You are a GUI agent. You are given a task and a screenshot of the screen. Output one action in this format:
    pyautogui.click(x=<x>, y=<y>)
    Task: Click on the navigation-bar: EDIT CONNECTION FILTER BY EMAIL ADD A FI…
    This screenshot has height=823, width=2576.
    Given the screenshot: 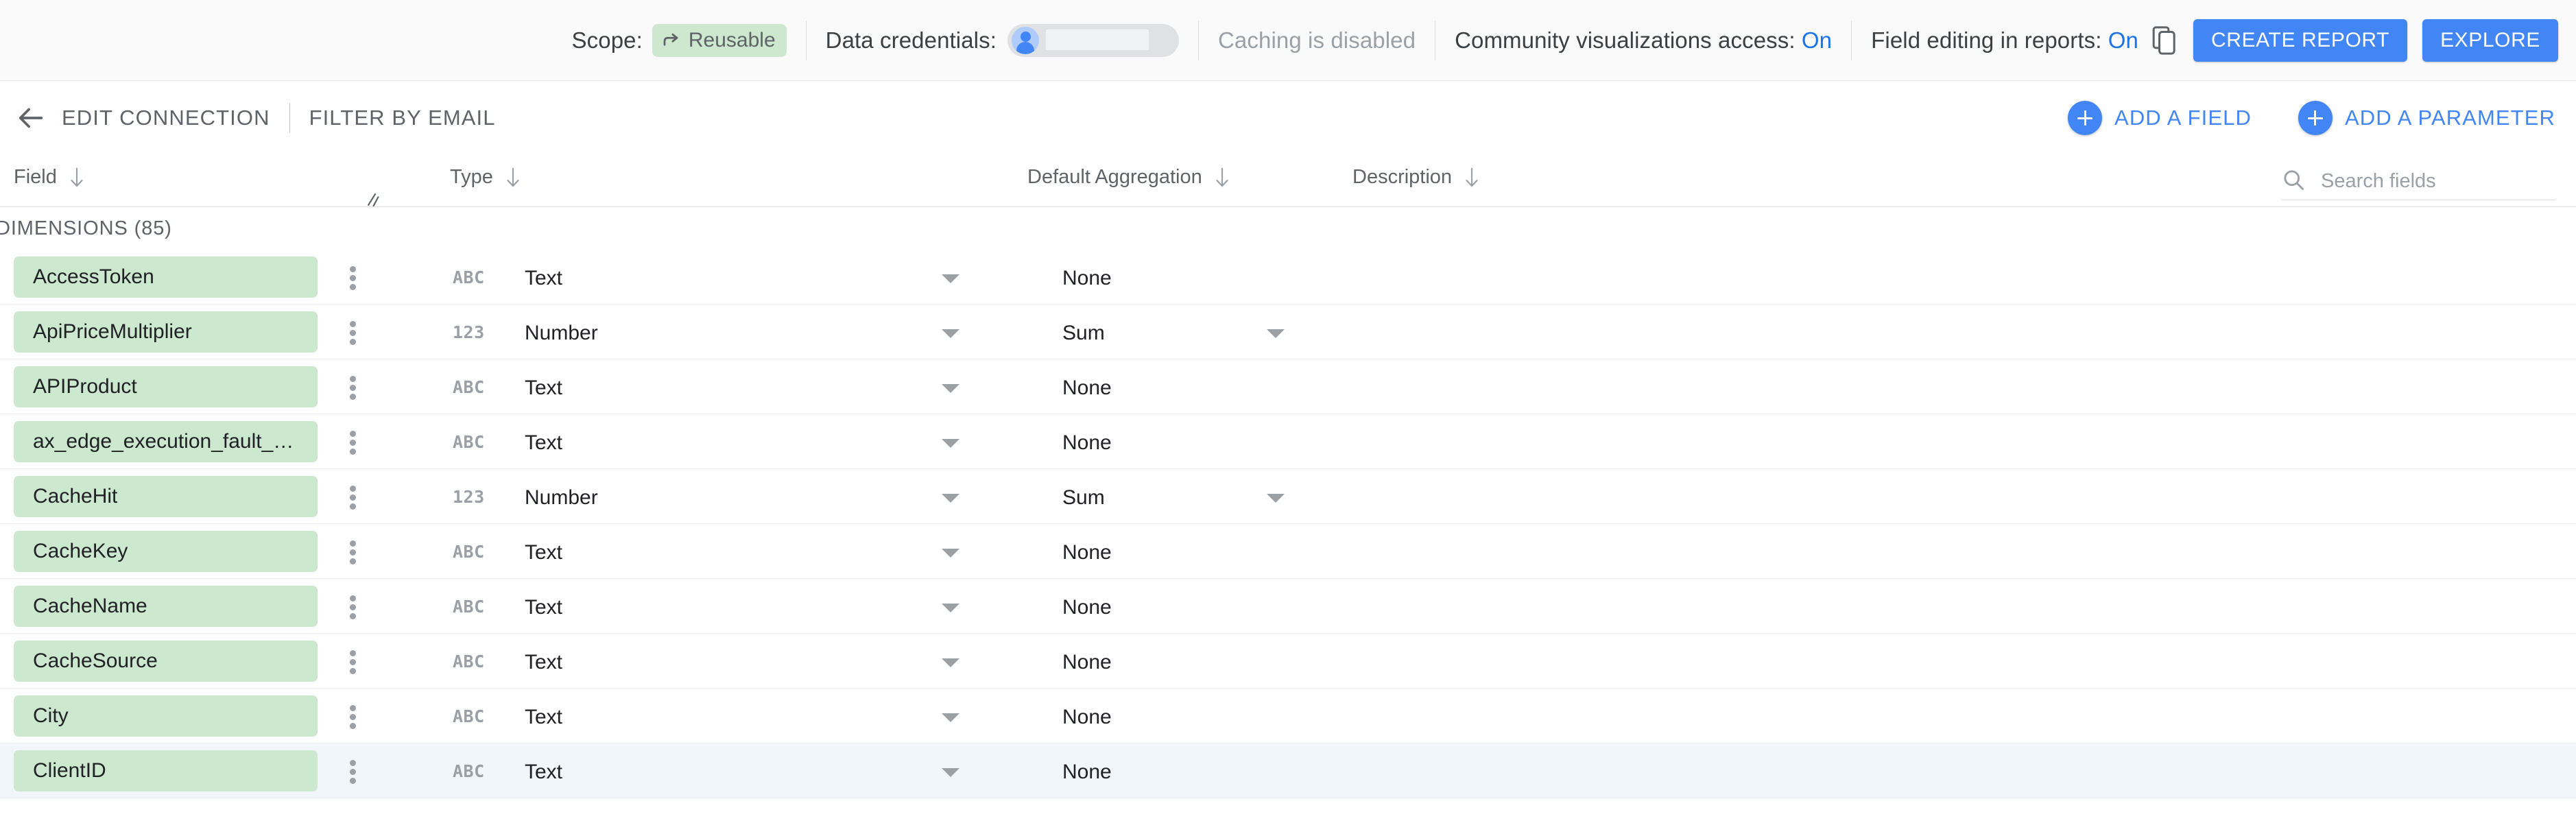 What is the action you would take?
    pyautogui.click(x=1288, y=118)
    